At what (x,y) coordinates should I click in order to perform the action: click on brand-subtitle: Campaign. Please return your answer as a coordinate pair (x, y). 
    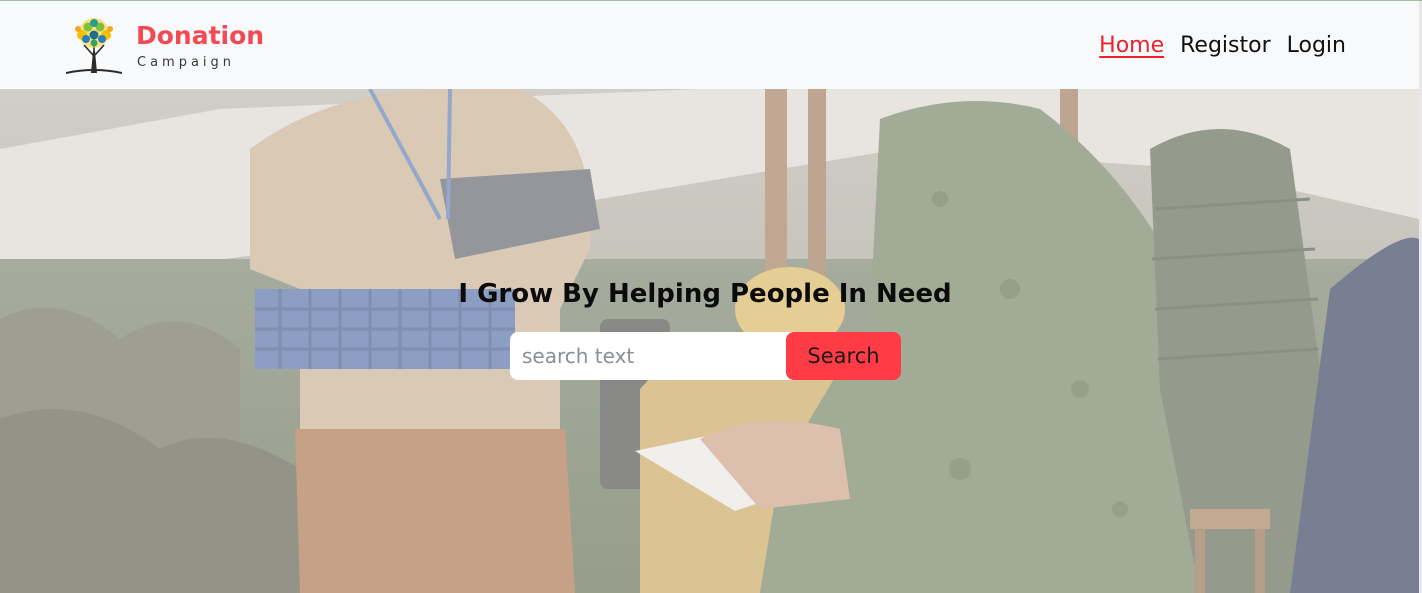
    Looking at the image, I should click on (186, 62).